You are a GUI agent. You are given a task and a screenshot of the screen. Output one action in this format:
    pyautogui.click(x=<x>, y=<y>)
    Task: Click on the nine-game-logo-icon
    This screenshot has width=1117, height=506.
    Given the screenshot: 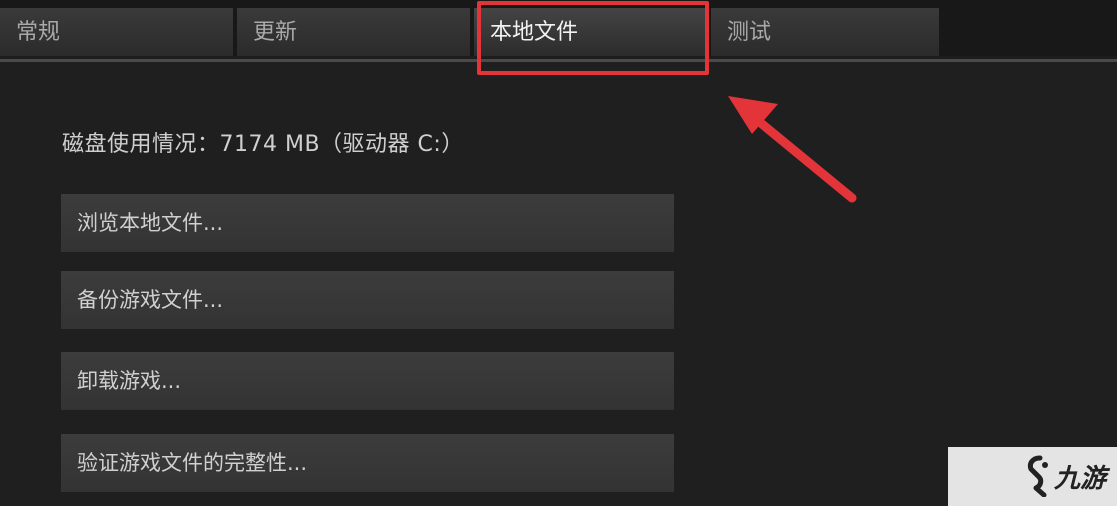 What is the action you would take?
    pyautogui.click(x=1037, y=476)
    